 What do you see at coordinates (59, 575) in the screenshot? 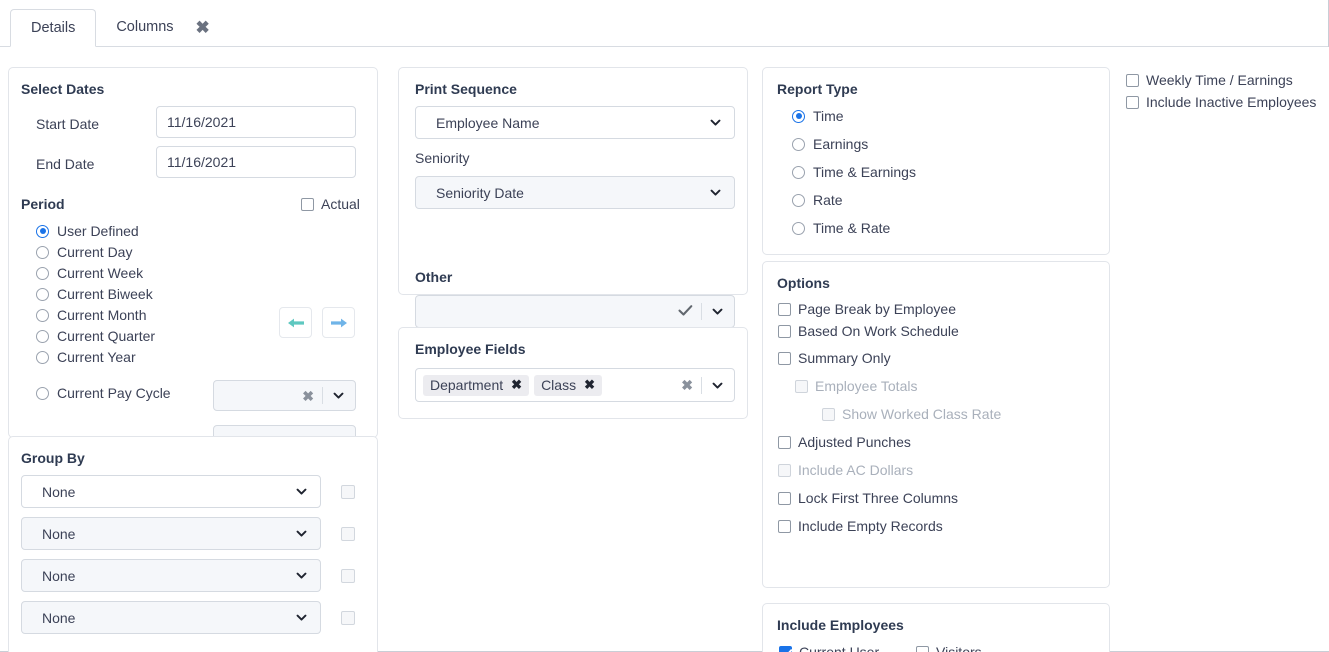
I see `group-by-value-3: None` at bounding box center [59, 575].